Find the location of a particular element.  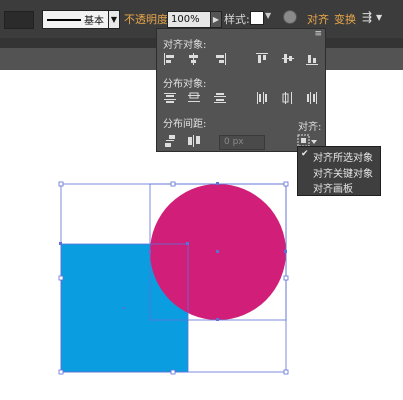

panel-menu-icon: ≡ is located at coordinates (318, 34).